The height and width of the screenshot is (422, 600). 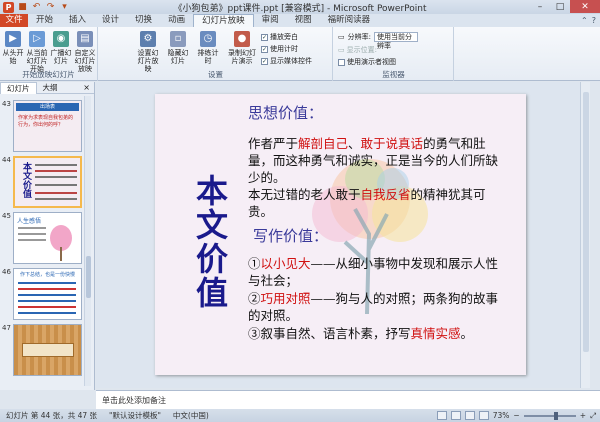 What do you see at coordinates (378, 41) in the screenshot?
I see `resolution-dropdown: ▭ 分辨率: 使用当前分辨率` at bounding box center [378, 41].